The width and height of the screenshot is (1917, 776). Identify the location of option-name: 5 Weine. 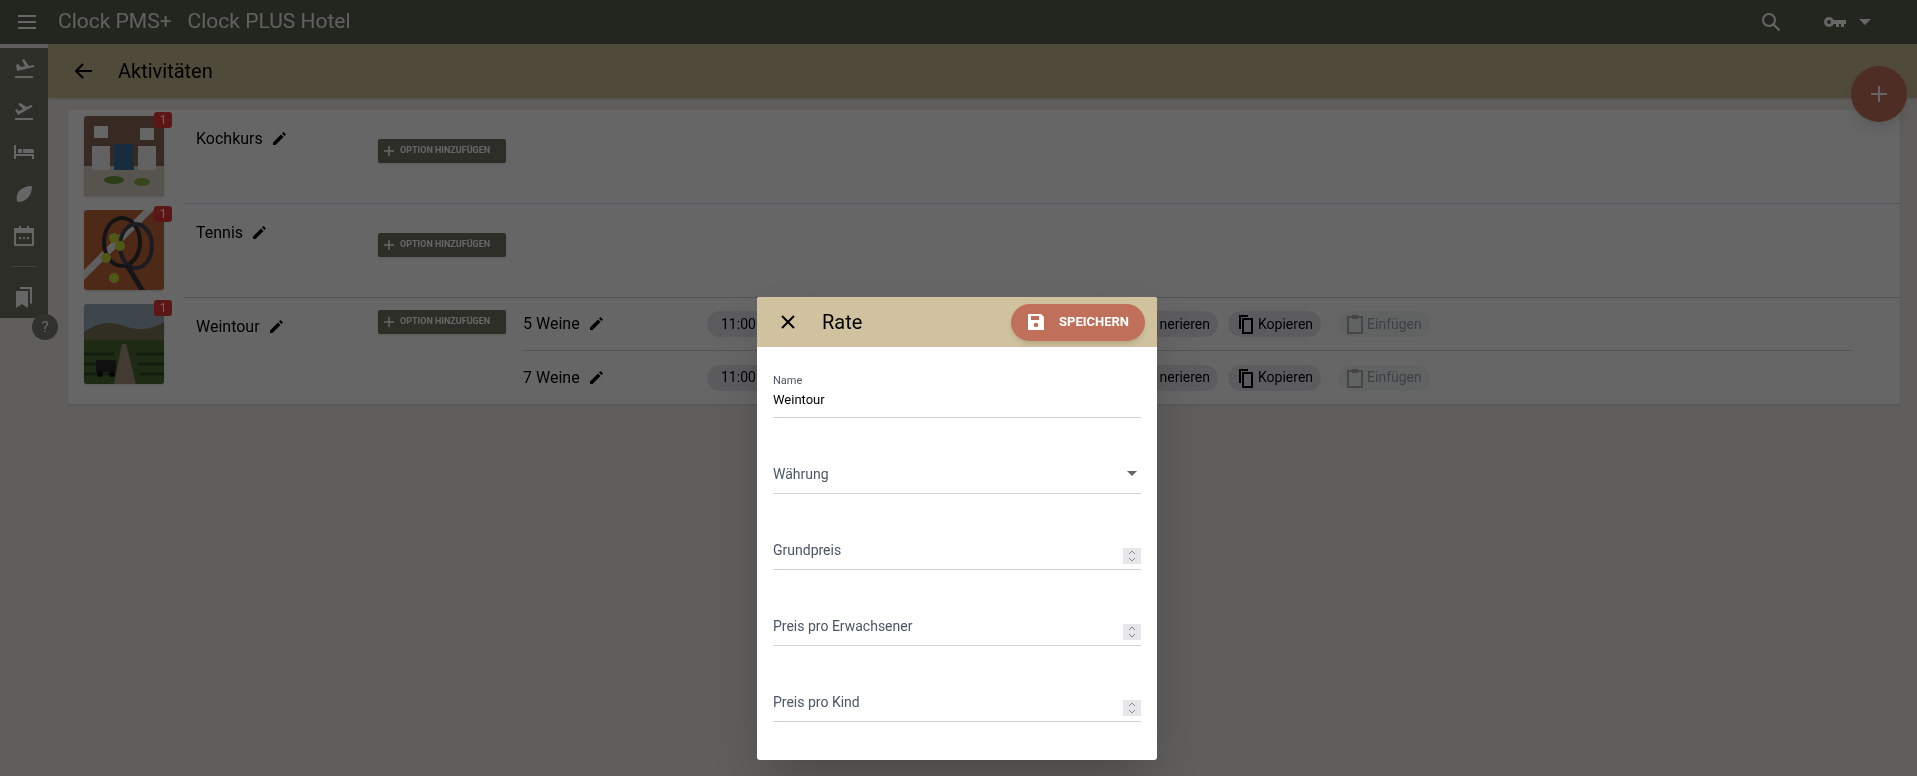
(551, 324).